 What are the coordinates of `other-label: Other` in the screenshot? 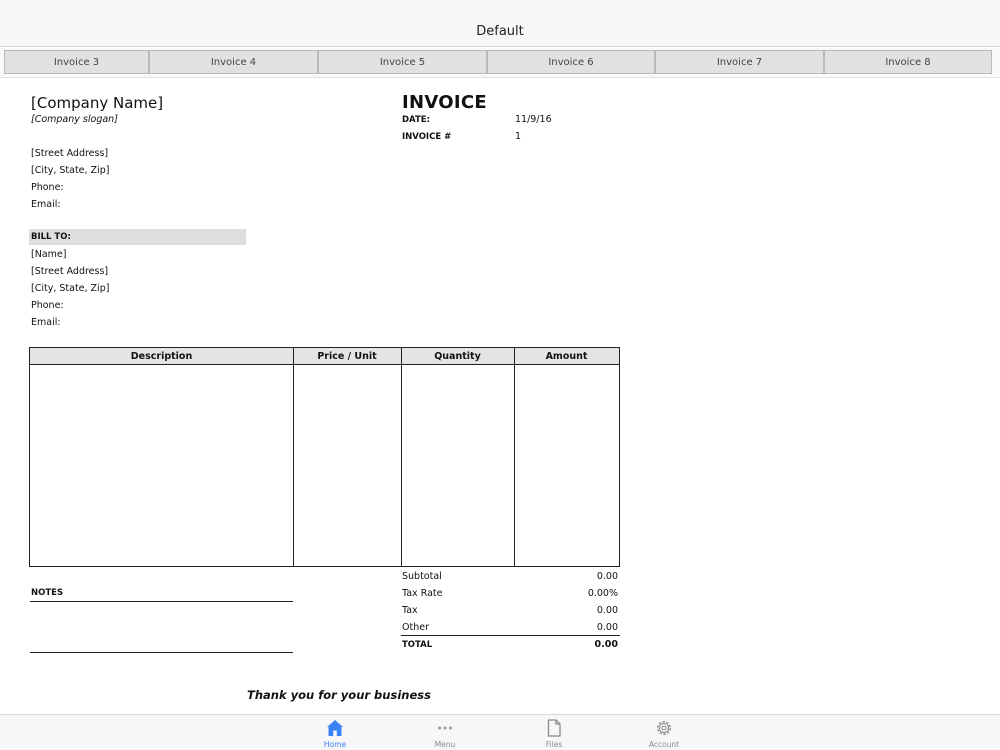 It's located at (415, 627).